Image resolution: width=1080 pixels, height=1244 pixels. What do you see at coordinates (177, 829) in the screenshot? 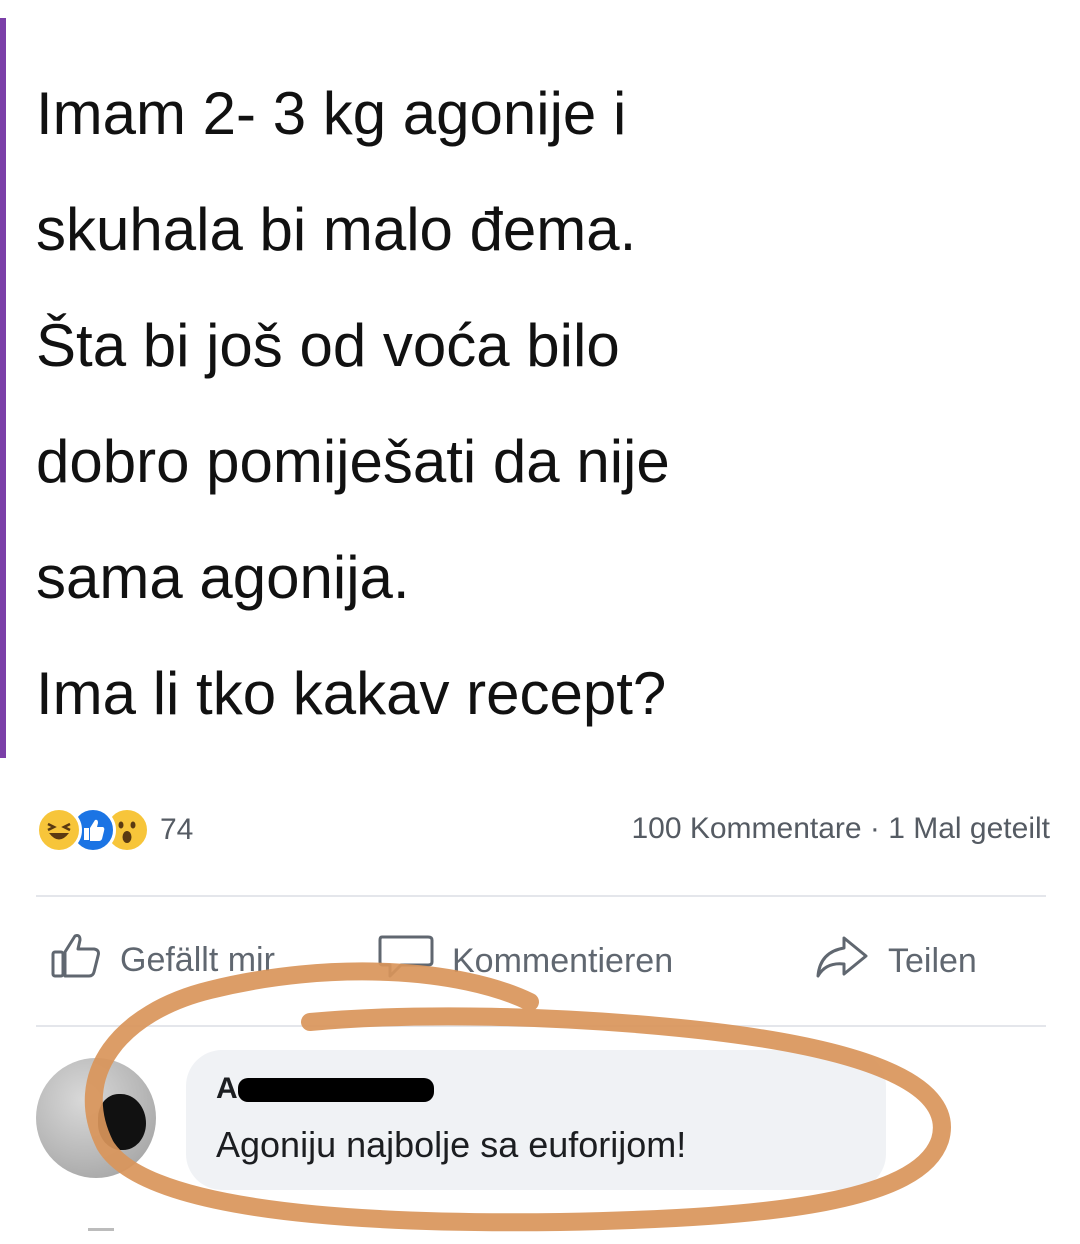
I see `reaction-count: 74` at bounding box center [177, 829].